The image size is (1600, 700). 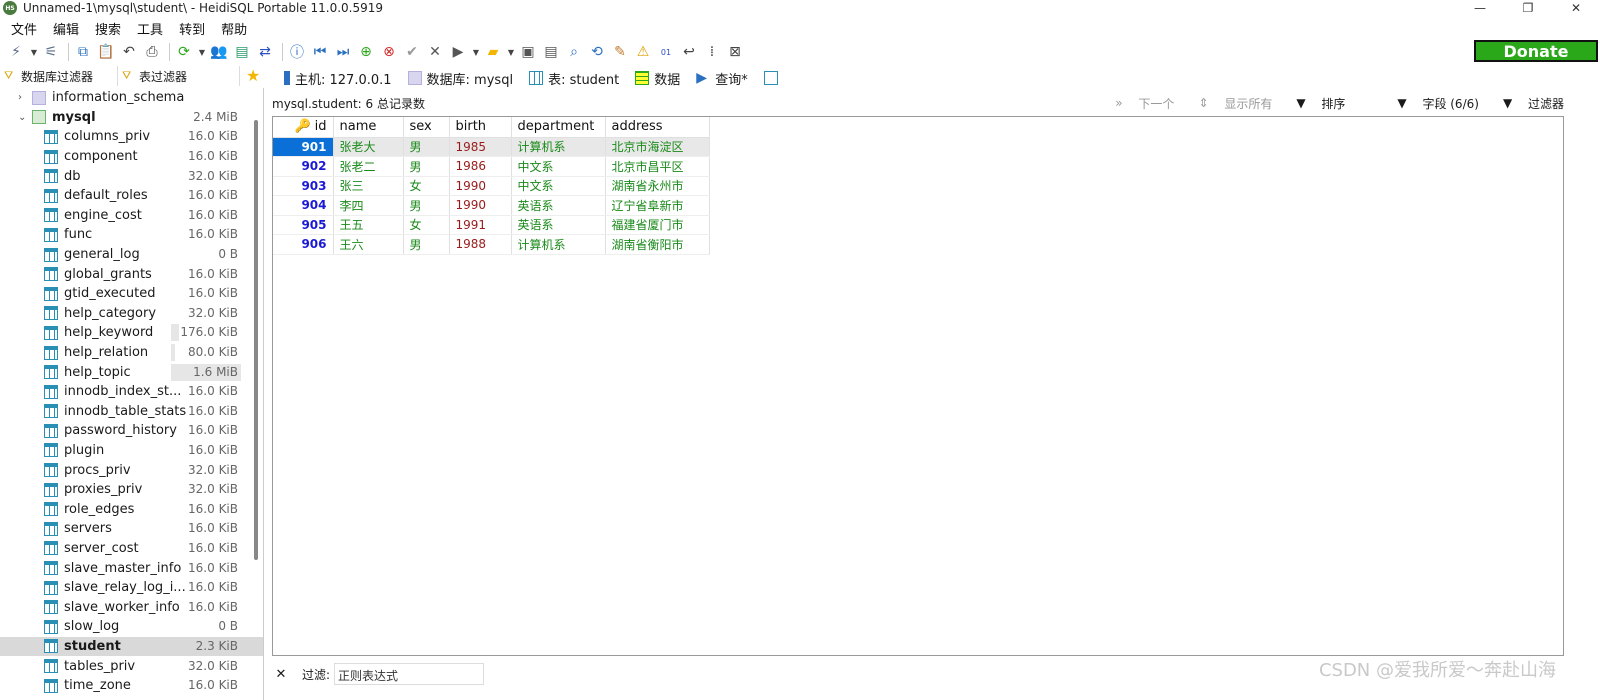 I want to click on tree-table-item: gtid_executed 16.0 KiB, so click(x=131, y=294).